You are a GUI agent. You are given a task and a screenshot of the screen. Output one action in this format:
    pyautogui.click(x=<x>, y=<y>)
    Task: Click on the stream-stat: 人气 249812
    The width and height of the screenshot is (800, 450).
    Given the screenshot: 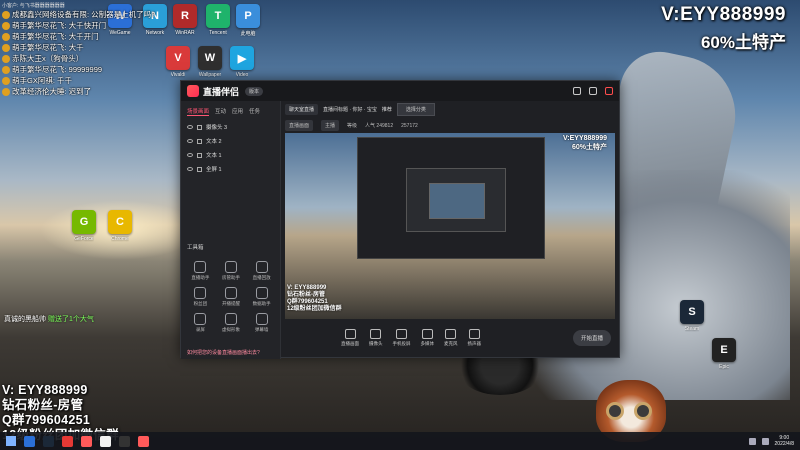 What is the action you would take?
    pyautogui.click(x=379, y=126)
    